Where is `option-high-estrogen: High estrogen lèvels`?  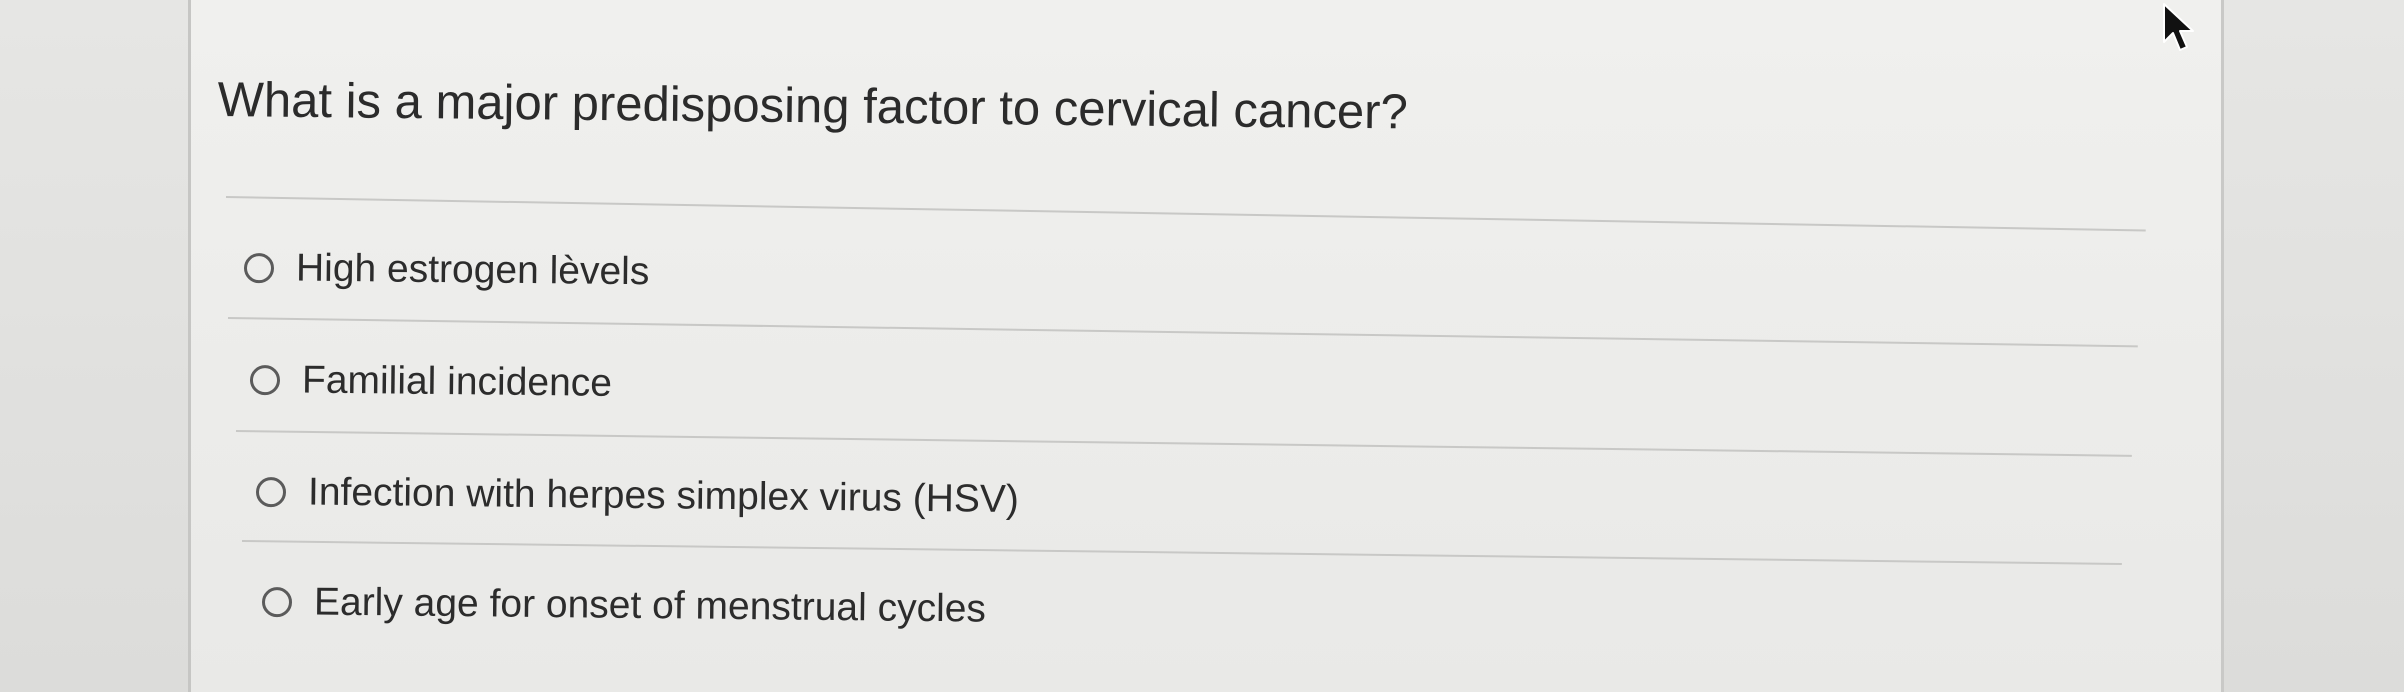 option-high-estrogen: High estrogen lèvels is located at coordinates (446, 270).